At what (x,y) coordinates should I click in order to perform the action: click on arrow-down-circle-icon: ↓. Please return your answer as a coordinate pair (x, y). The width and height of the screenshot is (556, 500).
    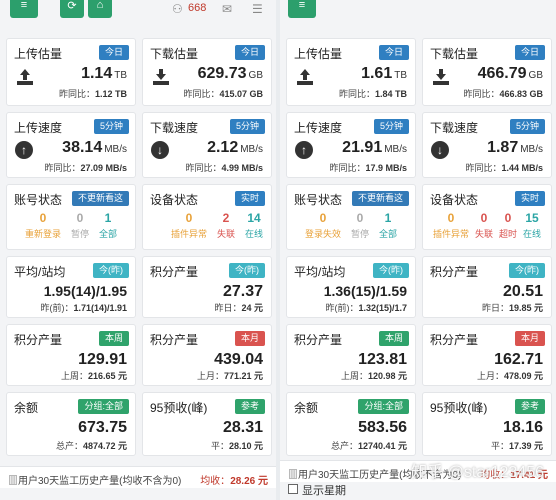
    Looking at the image, I should click on (440, 150).